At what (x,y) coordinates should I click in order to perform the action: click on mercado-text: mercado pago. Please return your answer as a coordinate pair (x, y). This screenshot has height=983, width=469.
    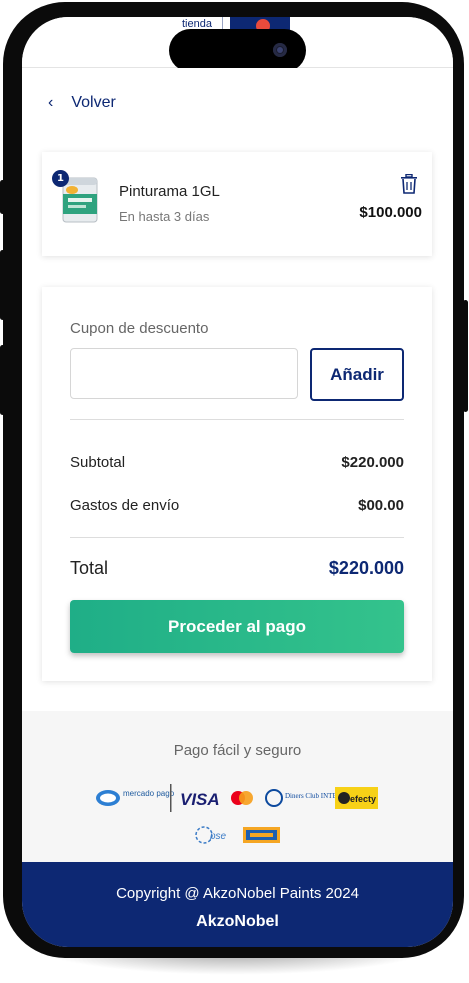
    Looking at the image, I should click on (149, 793).